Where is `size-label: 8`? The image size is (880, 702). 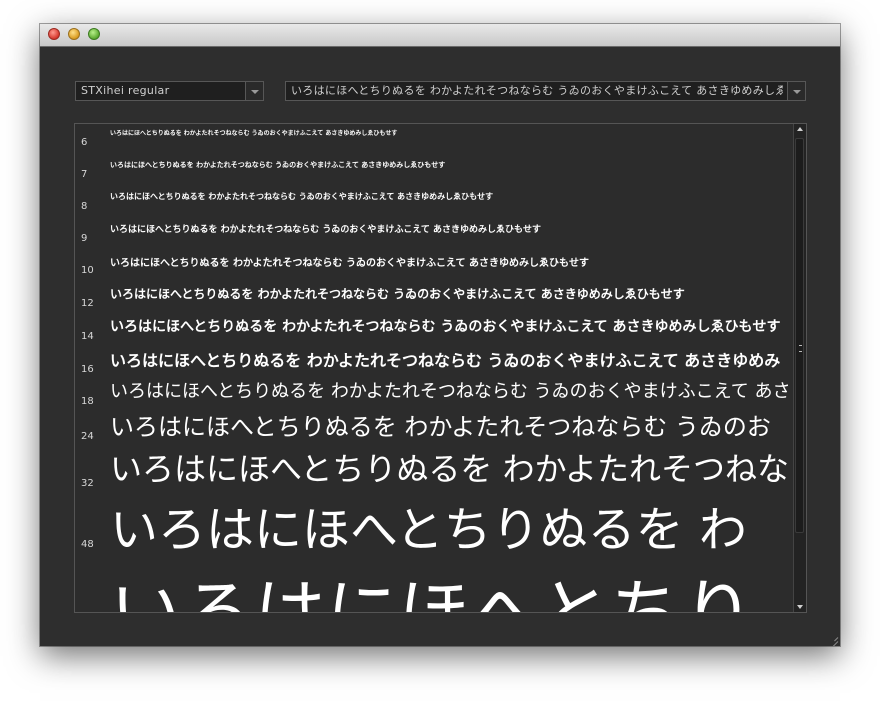 size-label: 8 is located at coordinates (84, 206).